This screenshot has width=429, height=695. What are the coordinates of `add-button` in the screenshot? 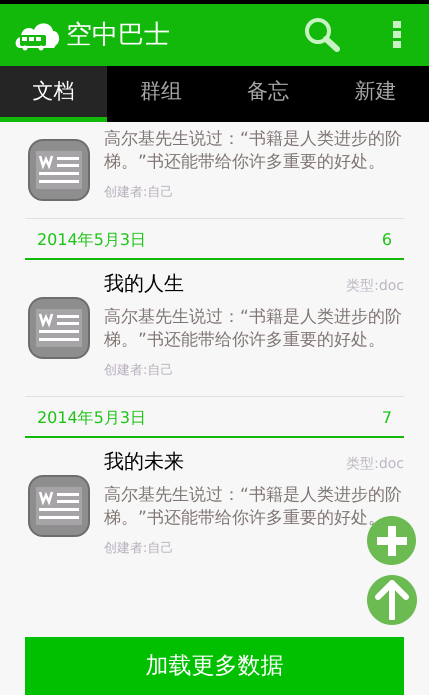 It's located at (391, 540).